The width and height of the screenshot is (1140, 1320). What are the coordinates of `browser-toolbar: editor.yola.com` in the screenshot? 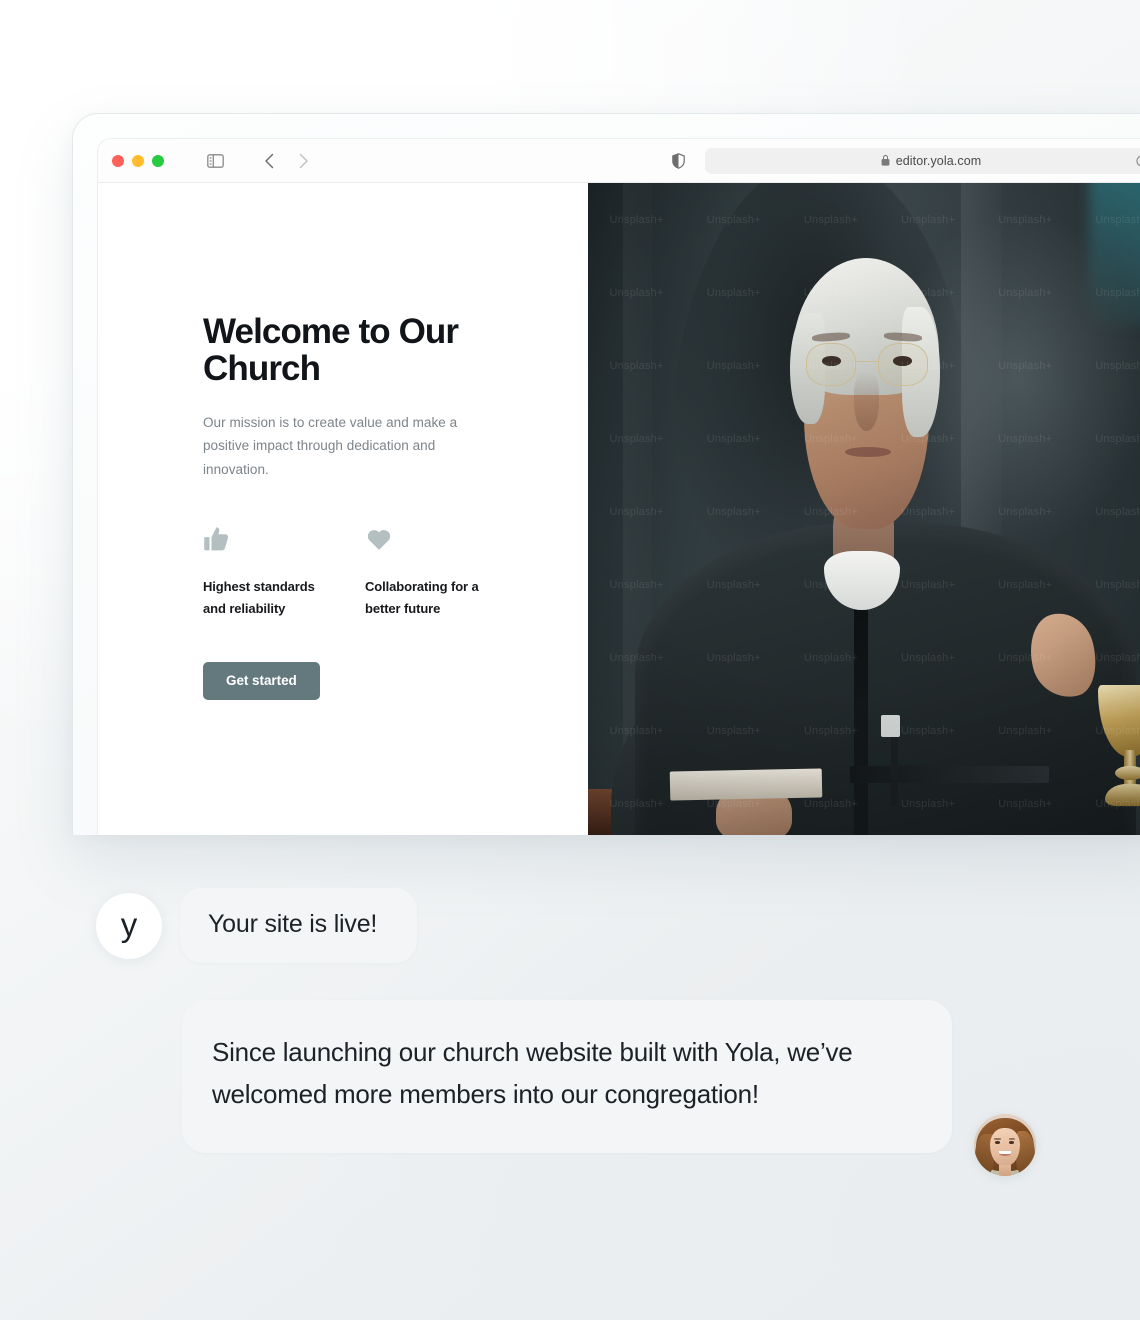 It's located at (619, 161).